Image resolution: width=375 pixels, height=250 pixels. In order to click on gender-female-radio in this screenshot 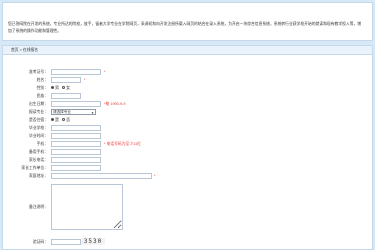, I will do `click(64, 88)`.